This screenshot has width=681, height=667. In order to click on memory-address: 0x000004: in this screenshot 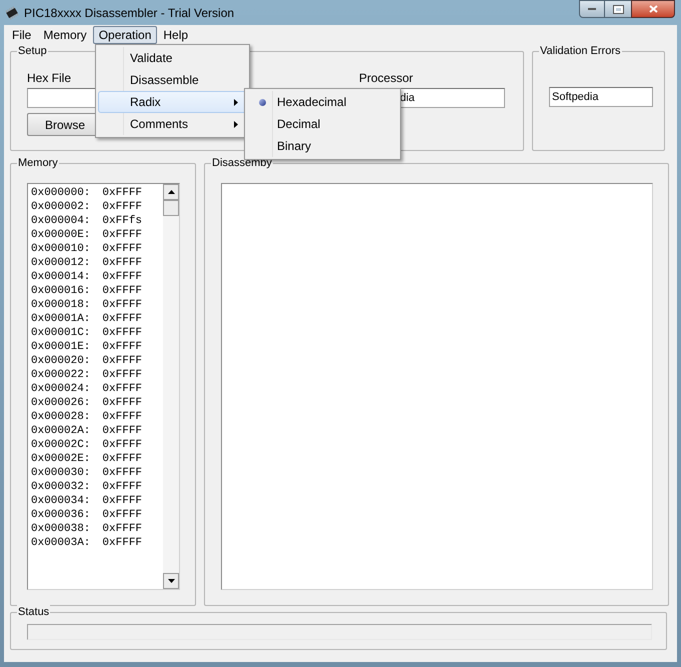, I will do `click(60, 221)`.